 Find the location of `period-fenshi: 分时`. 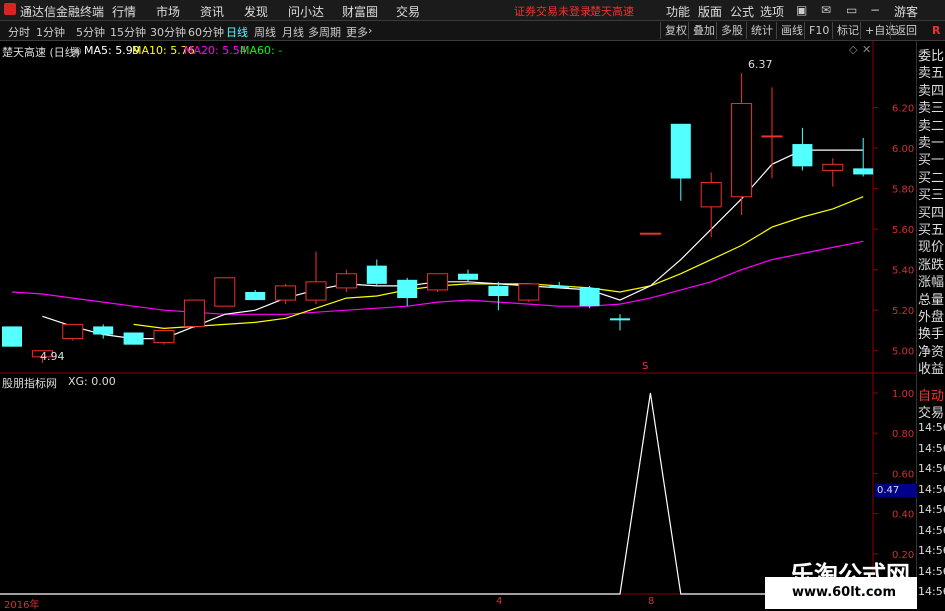

period-fenshi: 分时 is located at coordinates (19, 32).